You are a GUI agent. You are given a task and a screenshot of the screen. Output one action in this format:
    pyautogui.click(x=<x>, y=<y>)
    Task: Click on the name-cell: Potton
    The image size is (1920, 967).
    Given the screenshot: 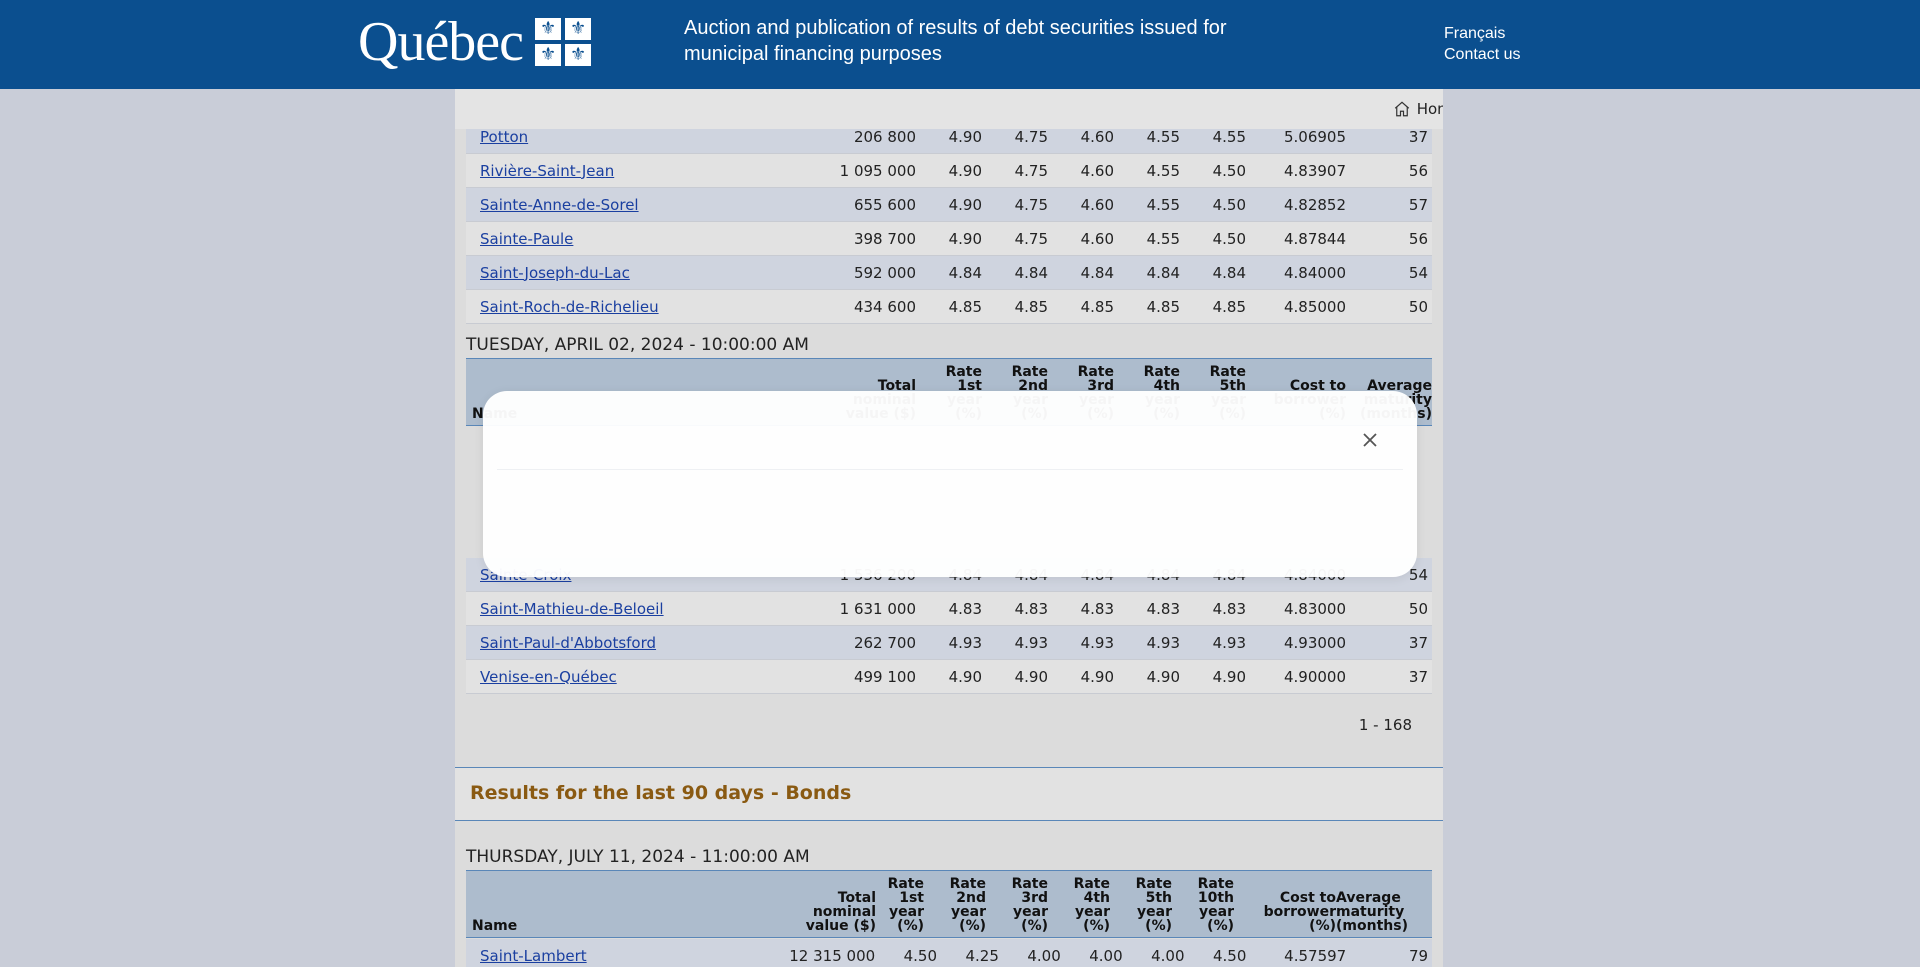 What is the action you would take?
    pyautogui.click(x=636, y=137)
    